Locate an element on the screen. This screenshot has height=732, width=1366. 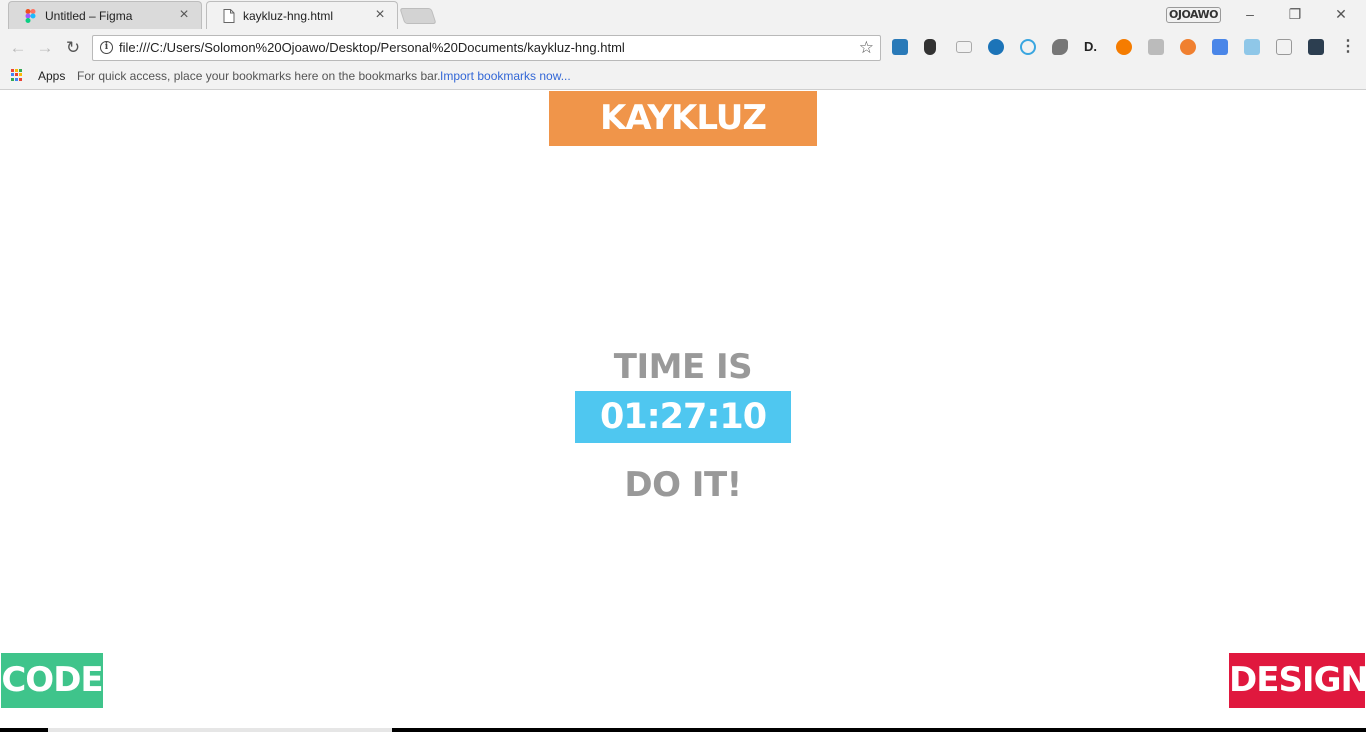
apps-link: Apps is located at coordinates (51, 76).